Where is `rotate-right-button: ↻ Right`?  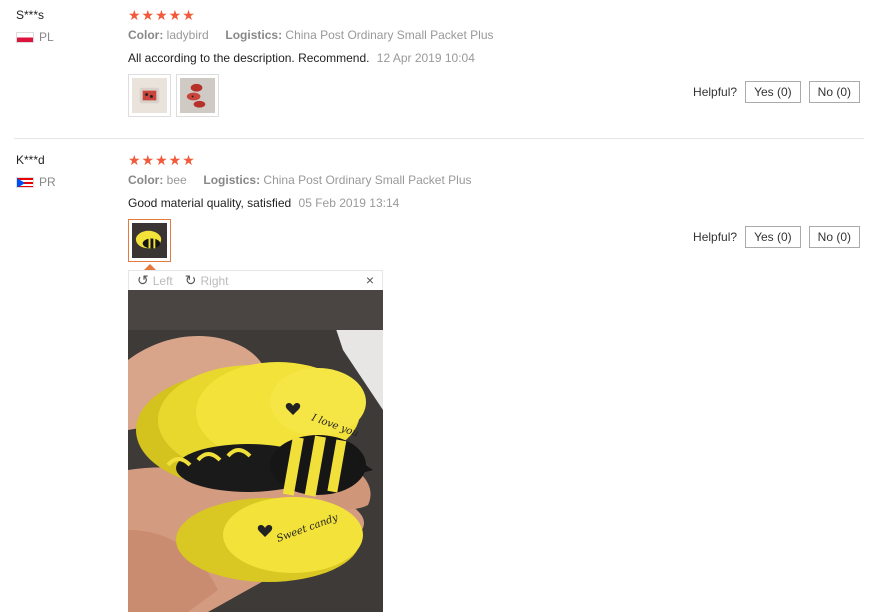
rotate-right-button: ↻ Right is located at coordinates (207, 280).